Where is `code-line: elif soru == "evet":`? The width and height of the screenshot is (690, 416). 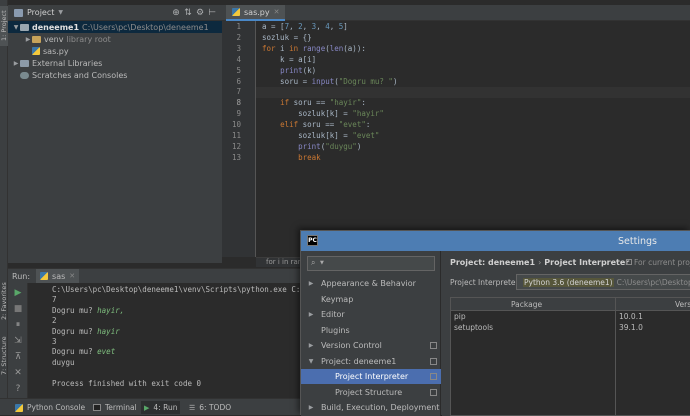 code-line: elif soru == "evet": is located at coordinates (325, 125).